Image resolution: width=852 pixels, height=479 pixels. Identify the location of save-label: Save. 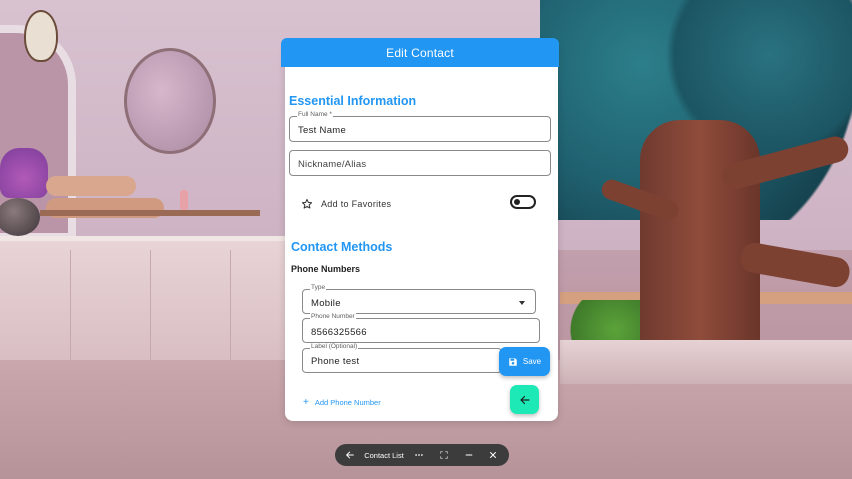
(532, 361).